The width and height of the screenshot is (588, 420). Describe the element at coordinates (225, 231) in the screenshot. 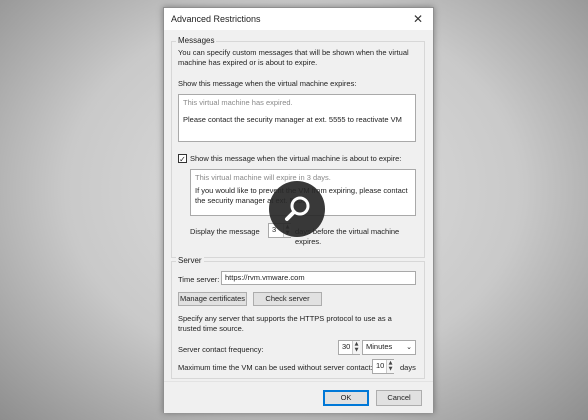

I see `display-message-prefix: Display the message` at that location.